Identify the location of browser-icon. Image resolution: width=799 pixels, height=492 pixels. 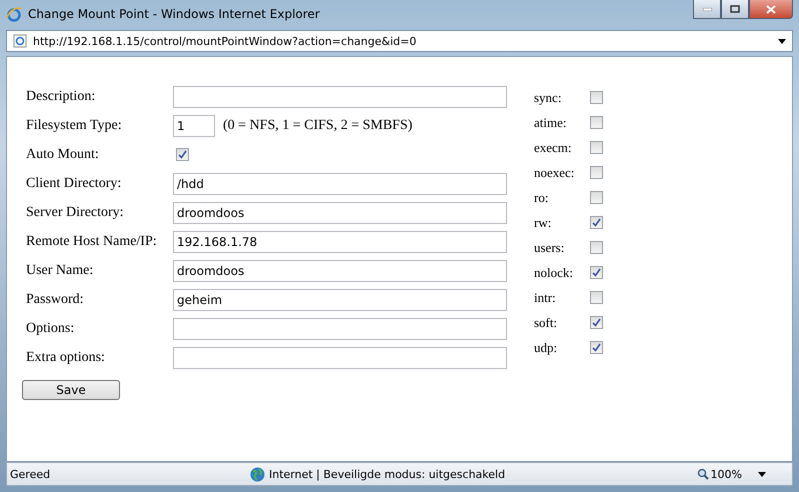
(14, 14).